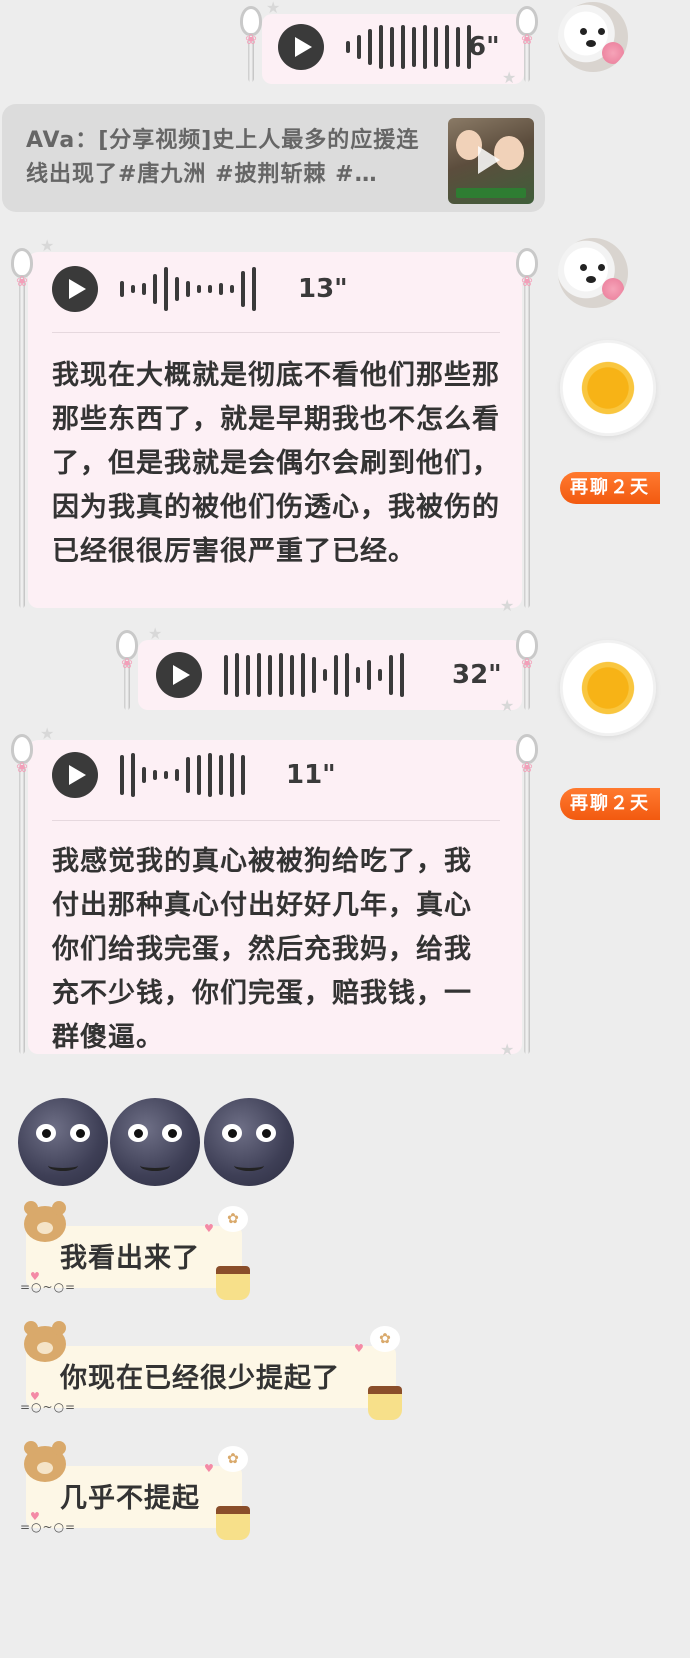  Describe the element at coordinates (484, 47) in the screenshot. I see `voice-duration: 6"` at that location.